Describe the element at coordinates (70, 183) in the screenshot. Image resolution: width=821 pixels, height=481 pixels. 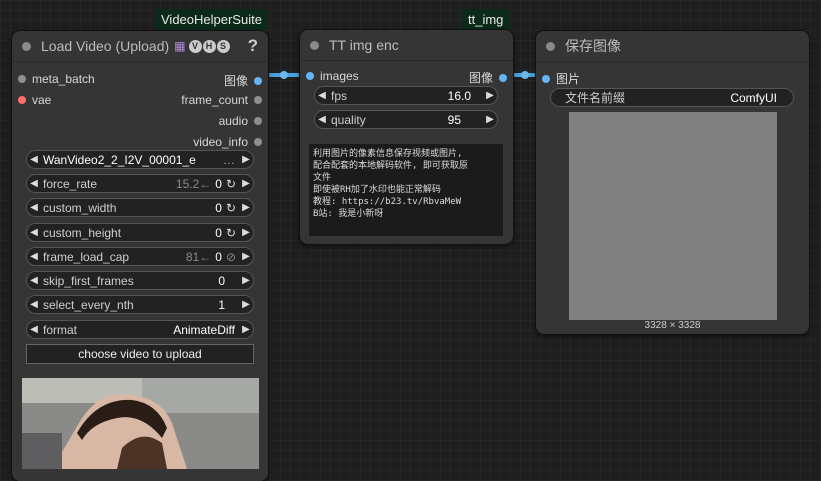
I see `widget-label: force_rate` at that location.